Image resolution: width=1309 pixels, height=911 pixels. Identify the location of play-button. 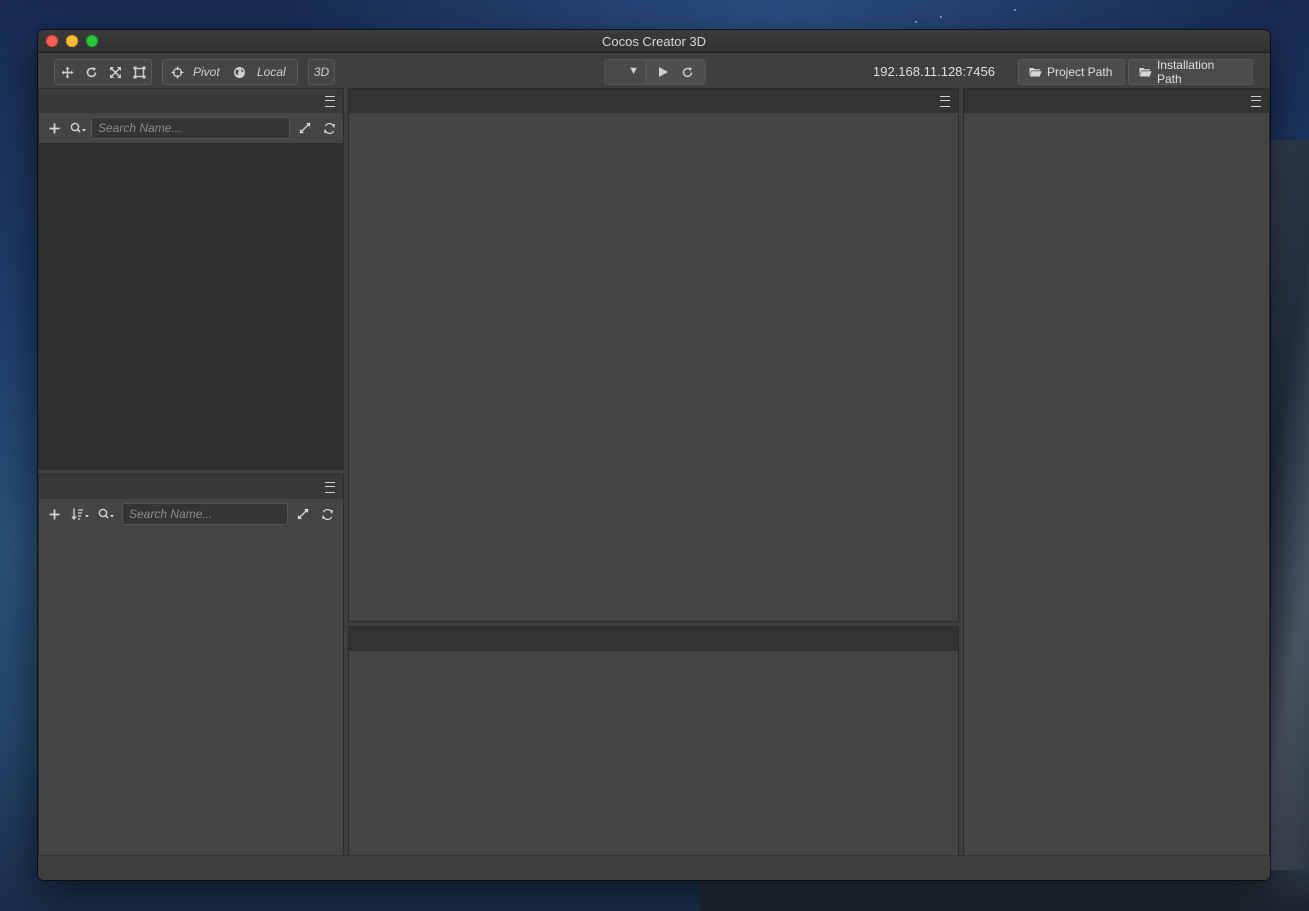
(663, 72).